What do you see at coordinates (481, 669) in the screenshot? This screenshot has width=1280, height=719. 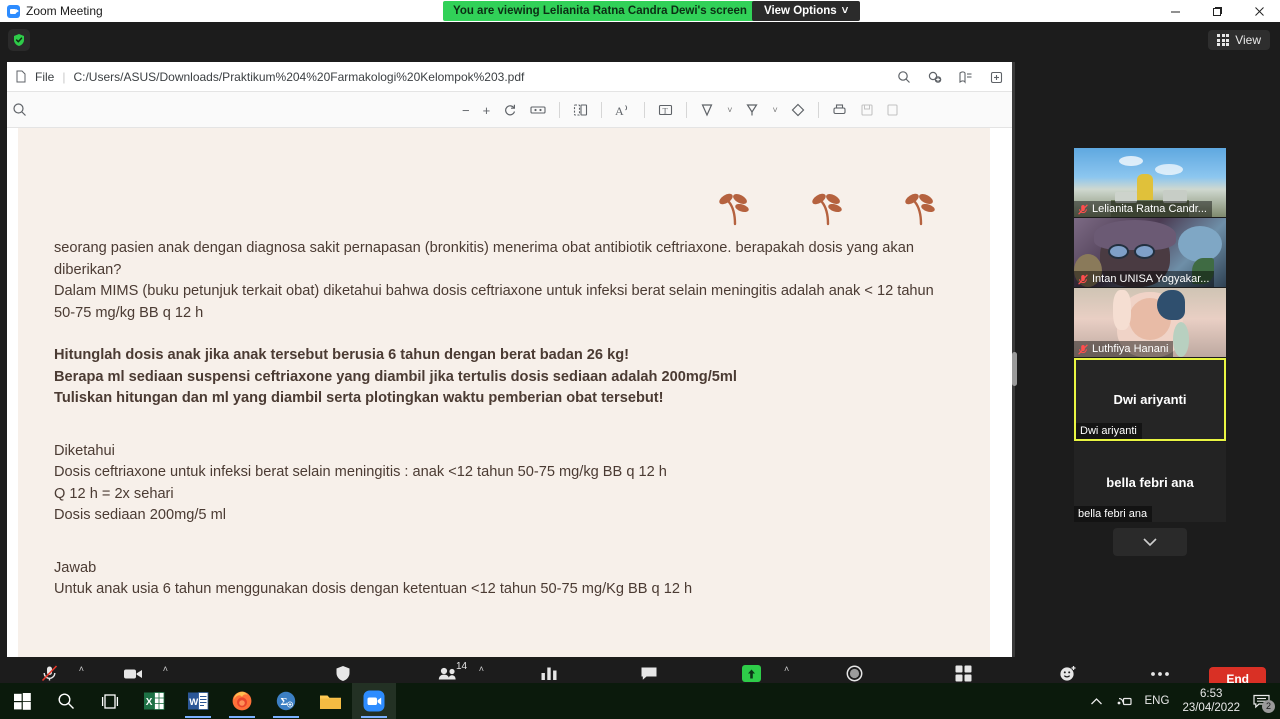 I see `participants-chevron-up-icon: ˄` at bounding box center [481, 669].